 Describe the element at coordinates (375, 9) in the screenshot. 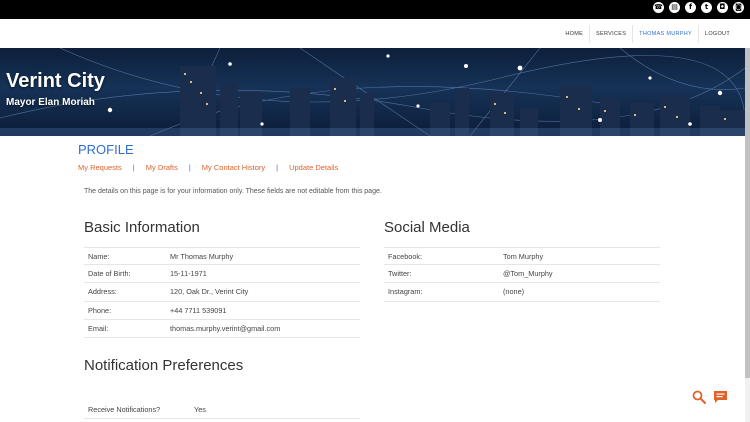

I see `top-bar: ☎ ▤ f t ◘ ◙` at that location.